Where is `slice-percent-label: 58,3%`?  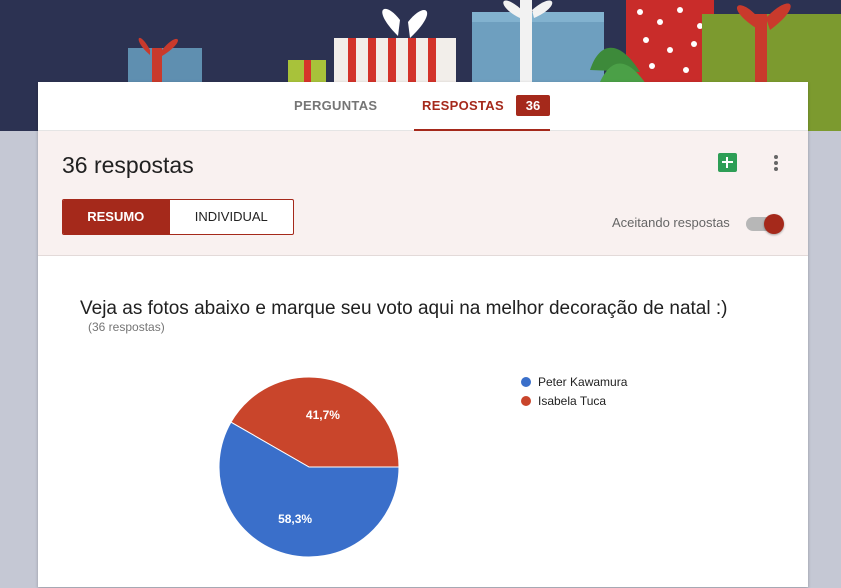
slice-percent-label: 58,3% is located at coordinates (295, 519).